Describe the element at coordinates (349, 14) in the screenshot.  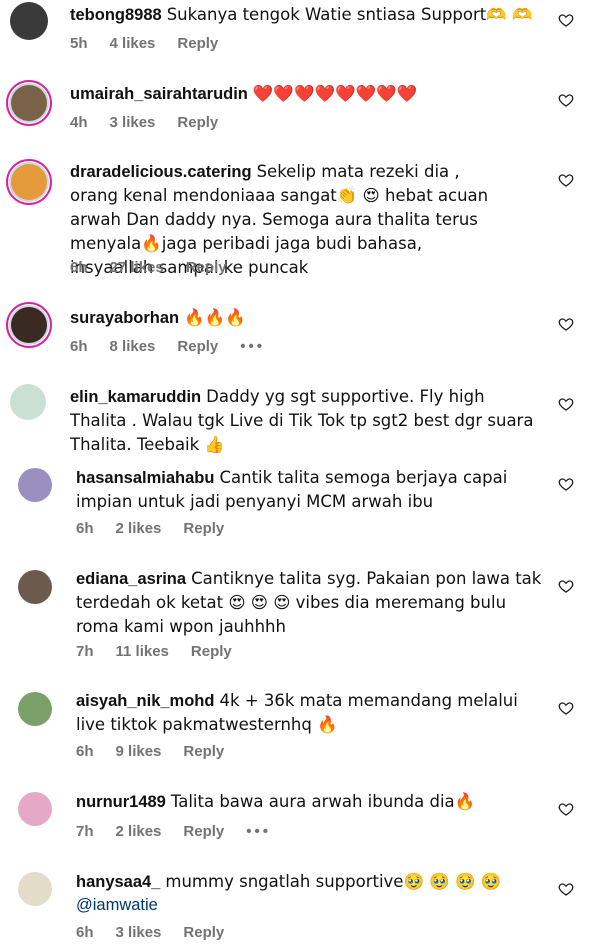
I see `comment-body: Sukanya tengok Watie sntiasa Support🫶 🫶` at that location.